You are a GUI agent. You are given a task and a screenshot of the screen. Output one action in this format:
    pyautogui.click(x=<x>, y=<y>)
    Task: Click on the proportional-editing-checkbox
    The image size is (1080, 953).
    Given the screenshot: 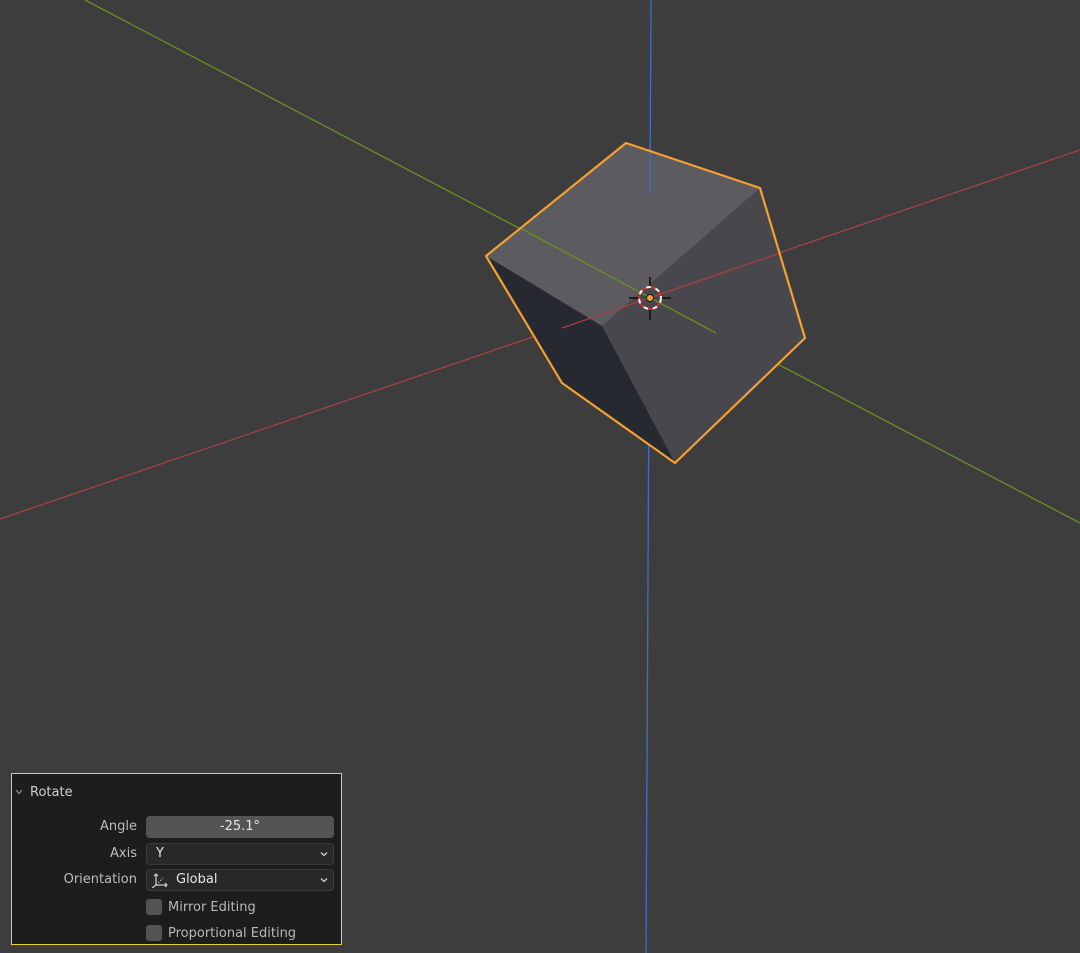 What is the action you would take?
    pyautogui.click(x=154, y=933)
    